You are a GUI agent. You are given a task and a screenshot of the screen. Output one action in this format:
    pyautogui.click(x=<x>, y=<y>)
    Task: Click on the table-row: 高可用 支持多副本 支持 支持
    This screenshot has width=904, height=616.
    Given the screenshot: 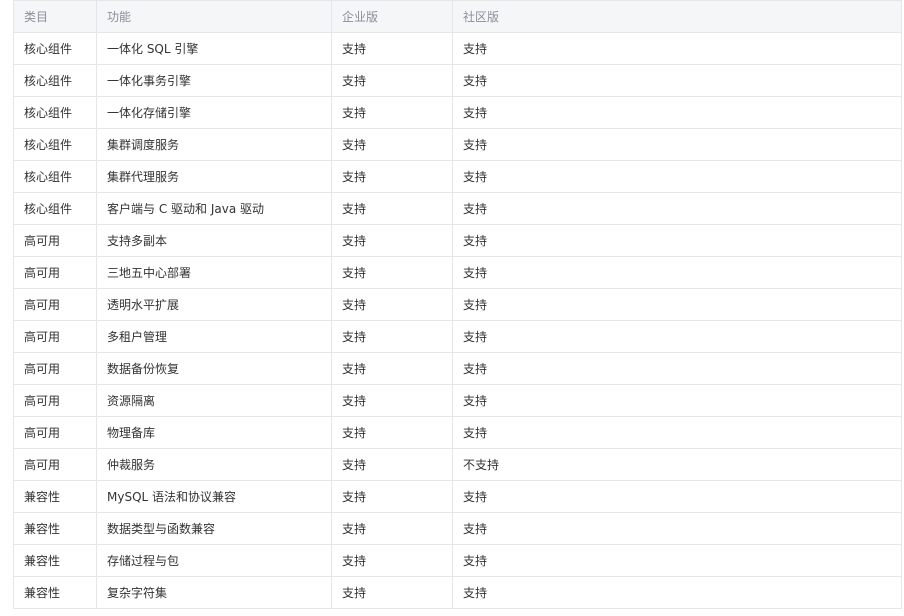 What is the action you would take?
    pyautogui.click(x=457, y=240)
    